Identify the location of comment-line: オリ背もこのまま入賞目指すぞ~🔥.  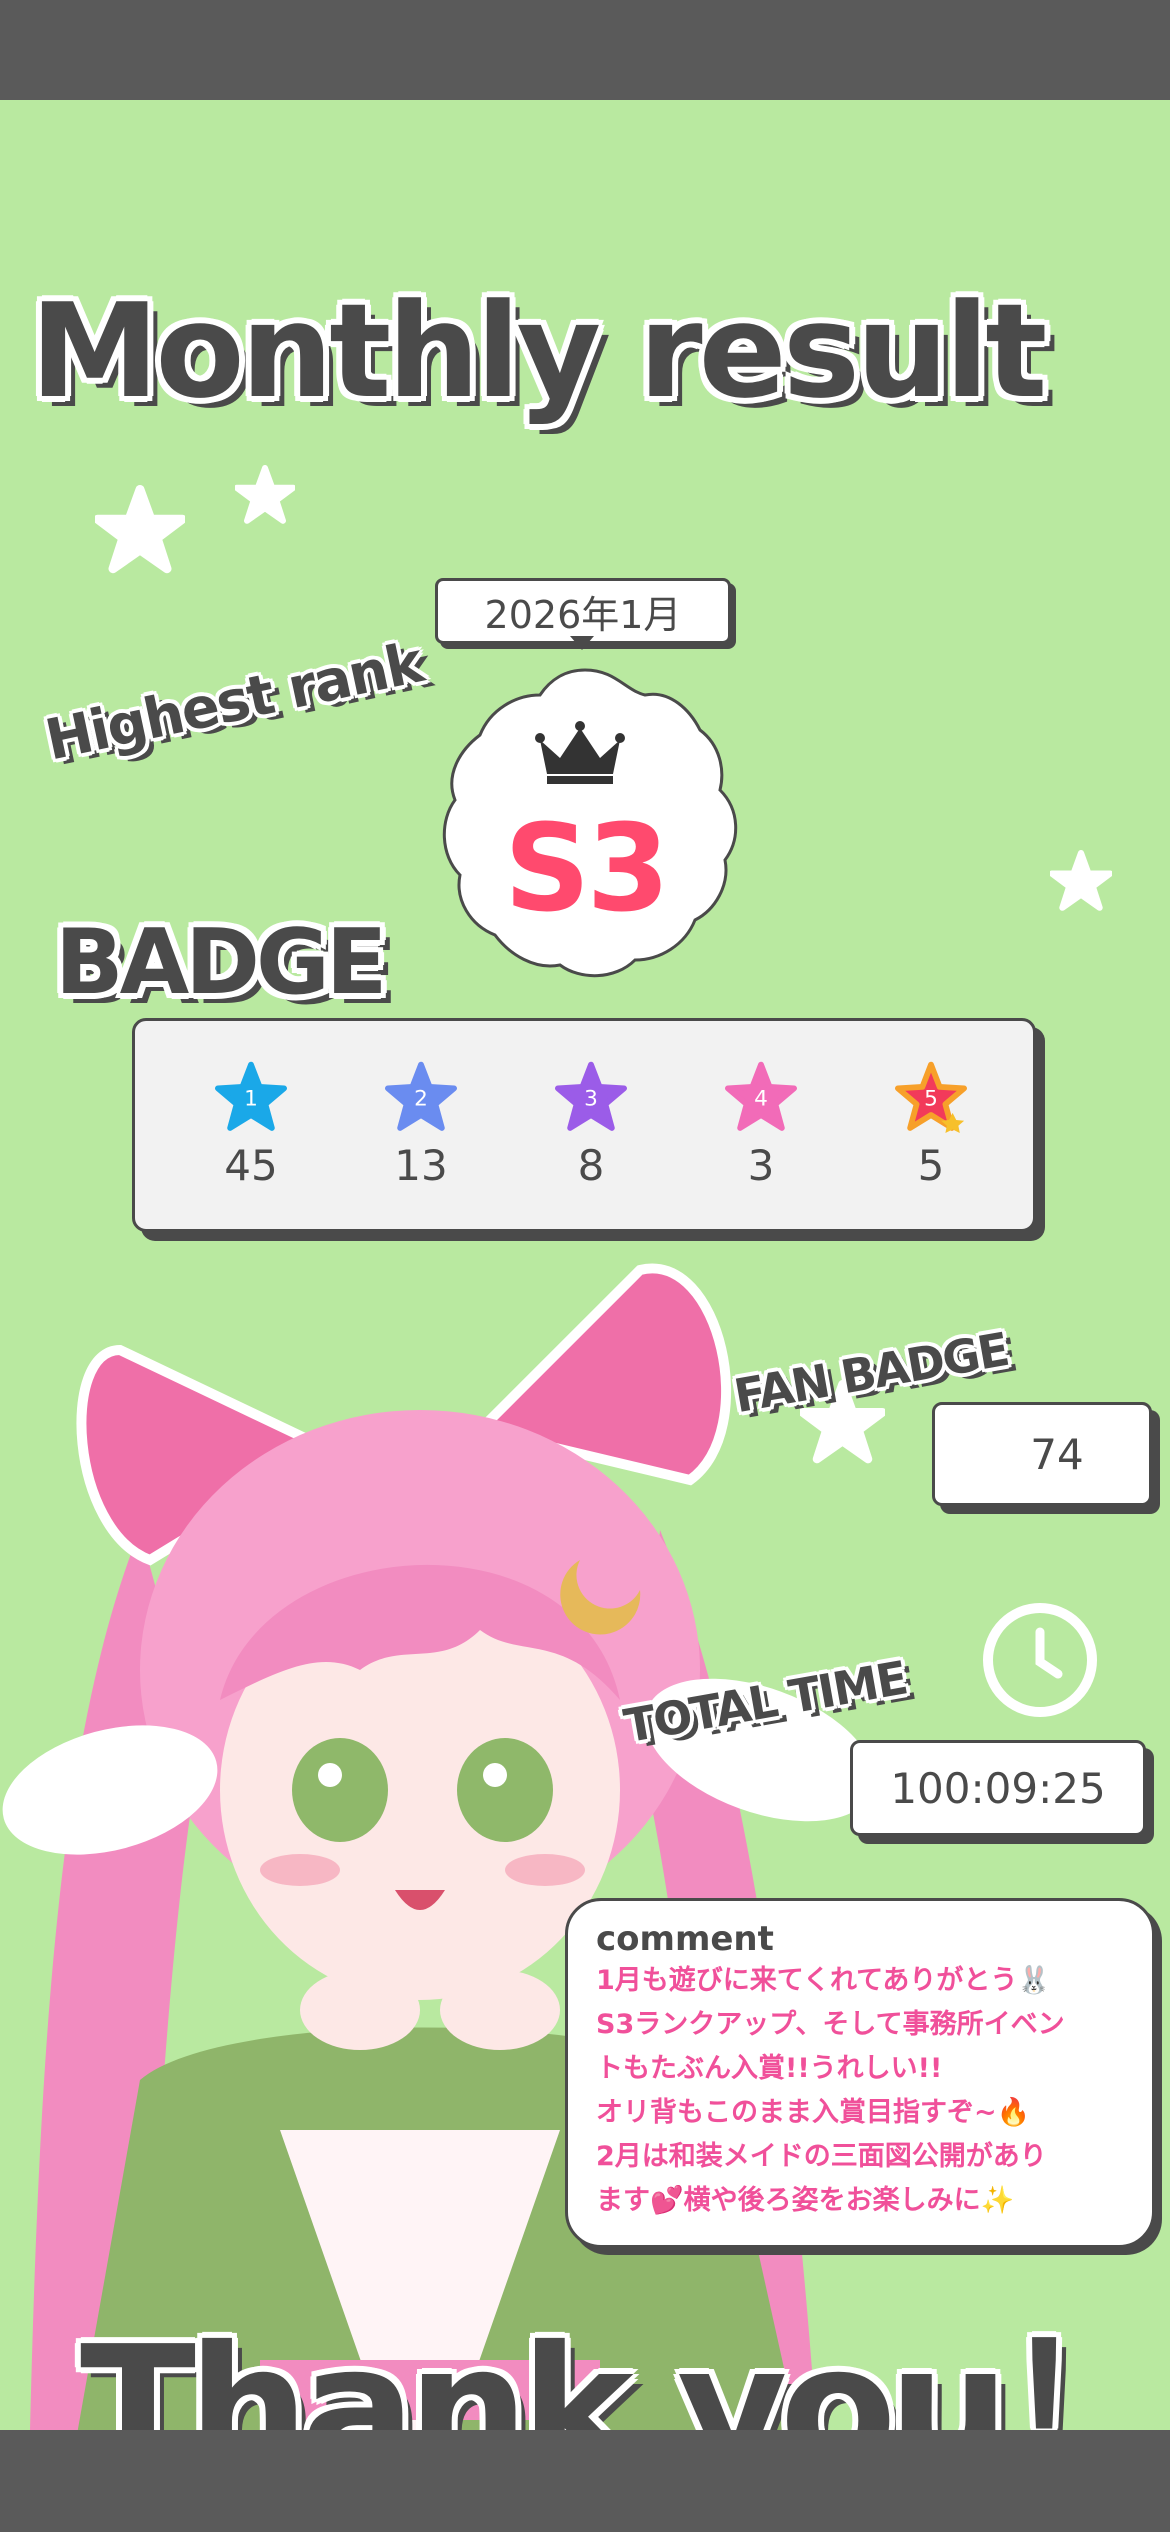
(813, 2112).